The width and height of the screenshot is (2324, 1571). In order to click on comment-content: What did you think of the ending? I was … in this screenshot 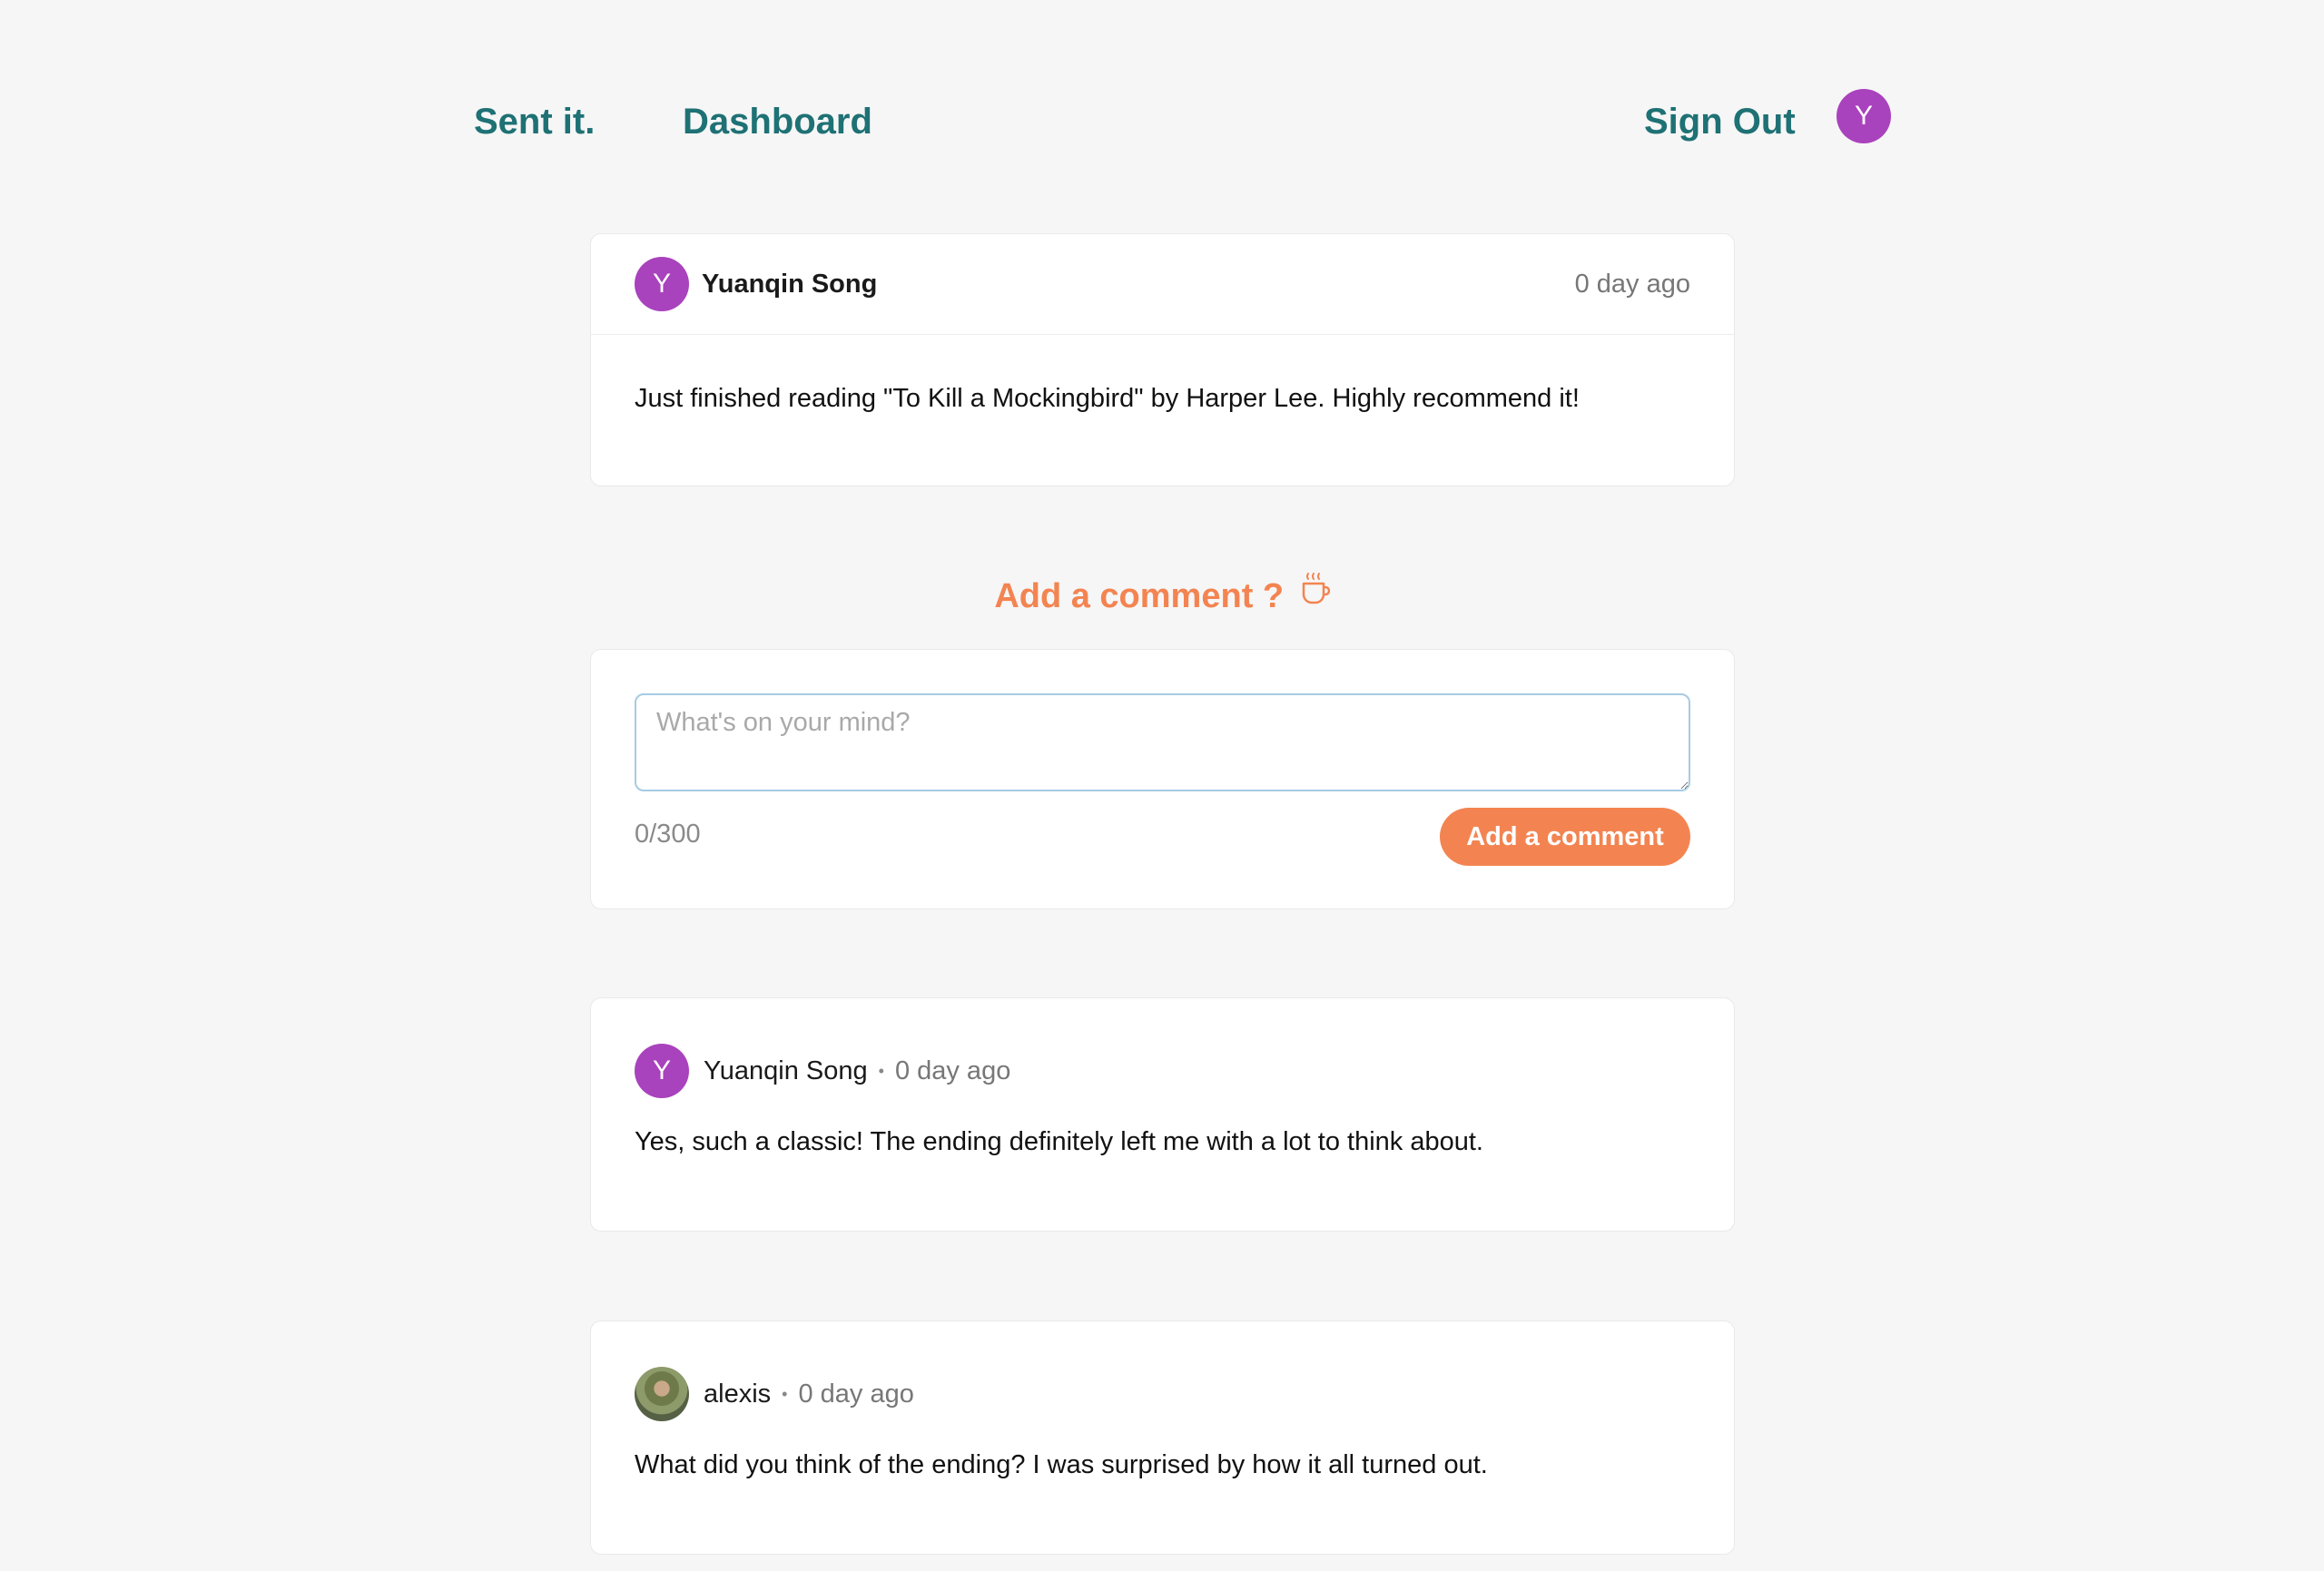, I will do `click(1061, 1464)`.